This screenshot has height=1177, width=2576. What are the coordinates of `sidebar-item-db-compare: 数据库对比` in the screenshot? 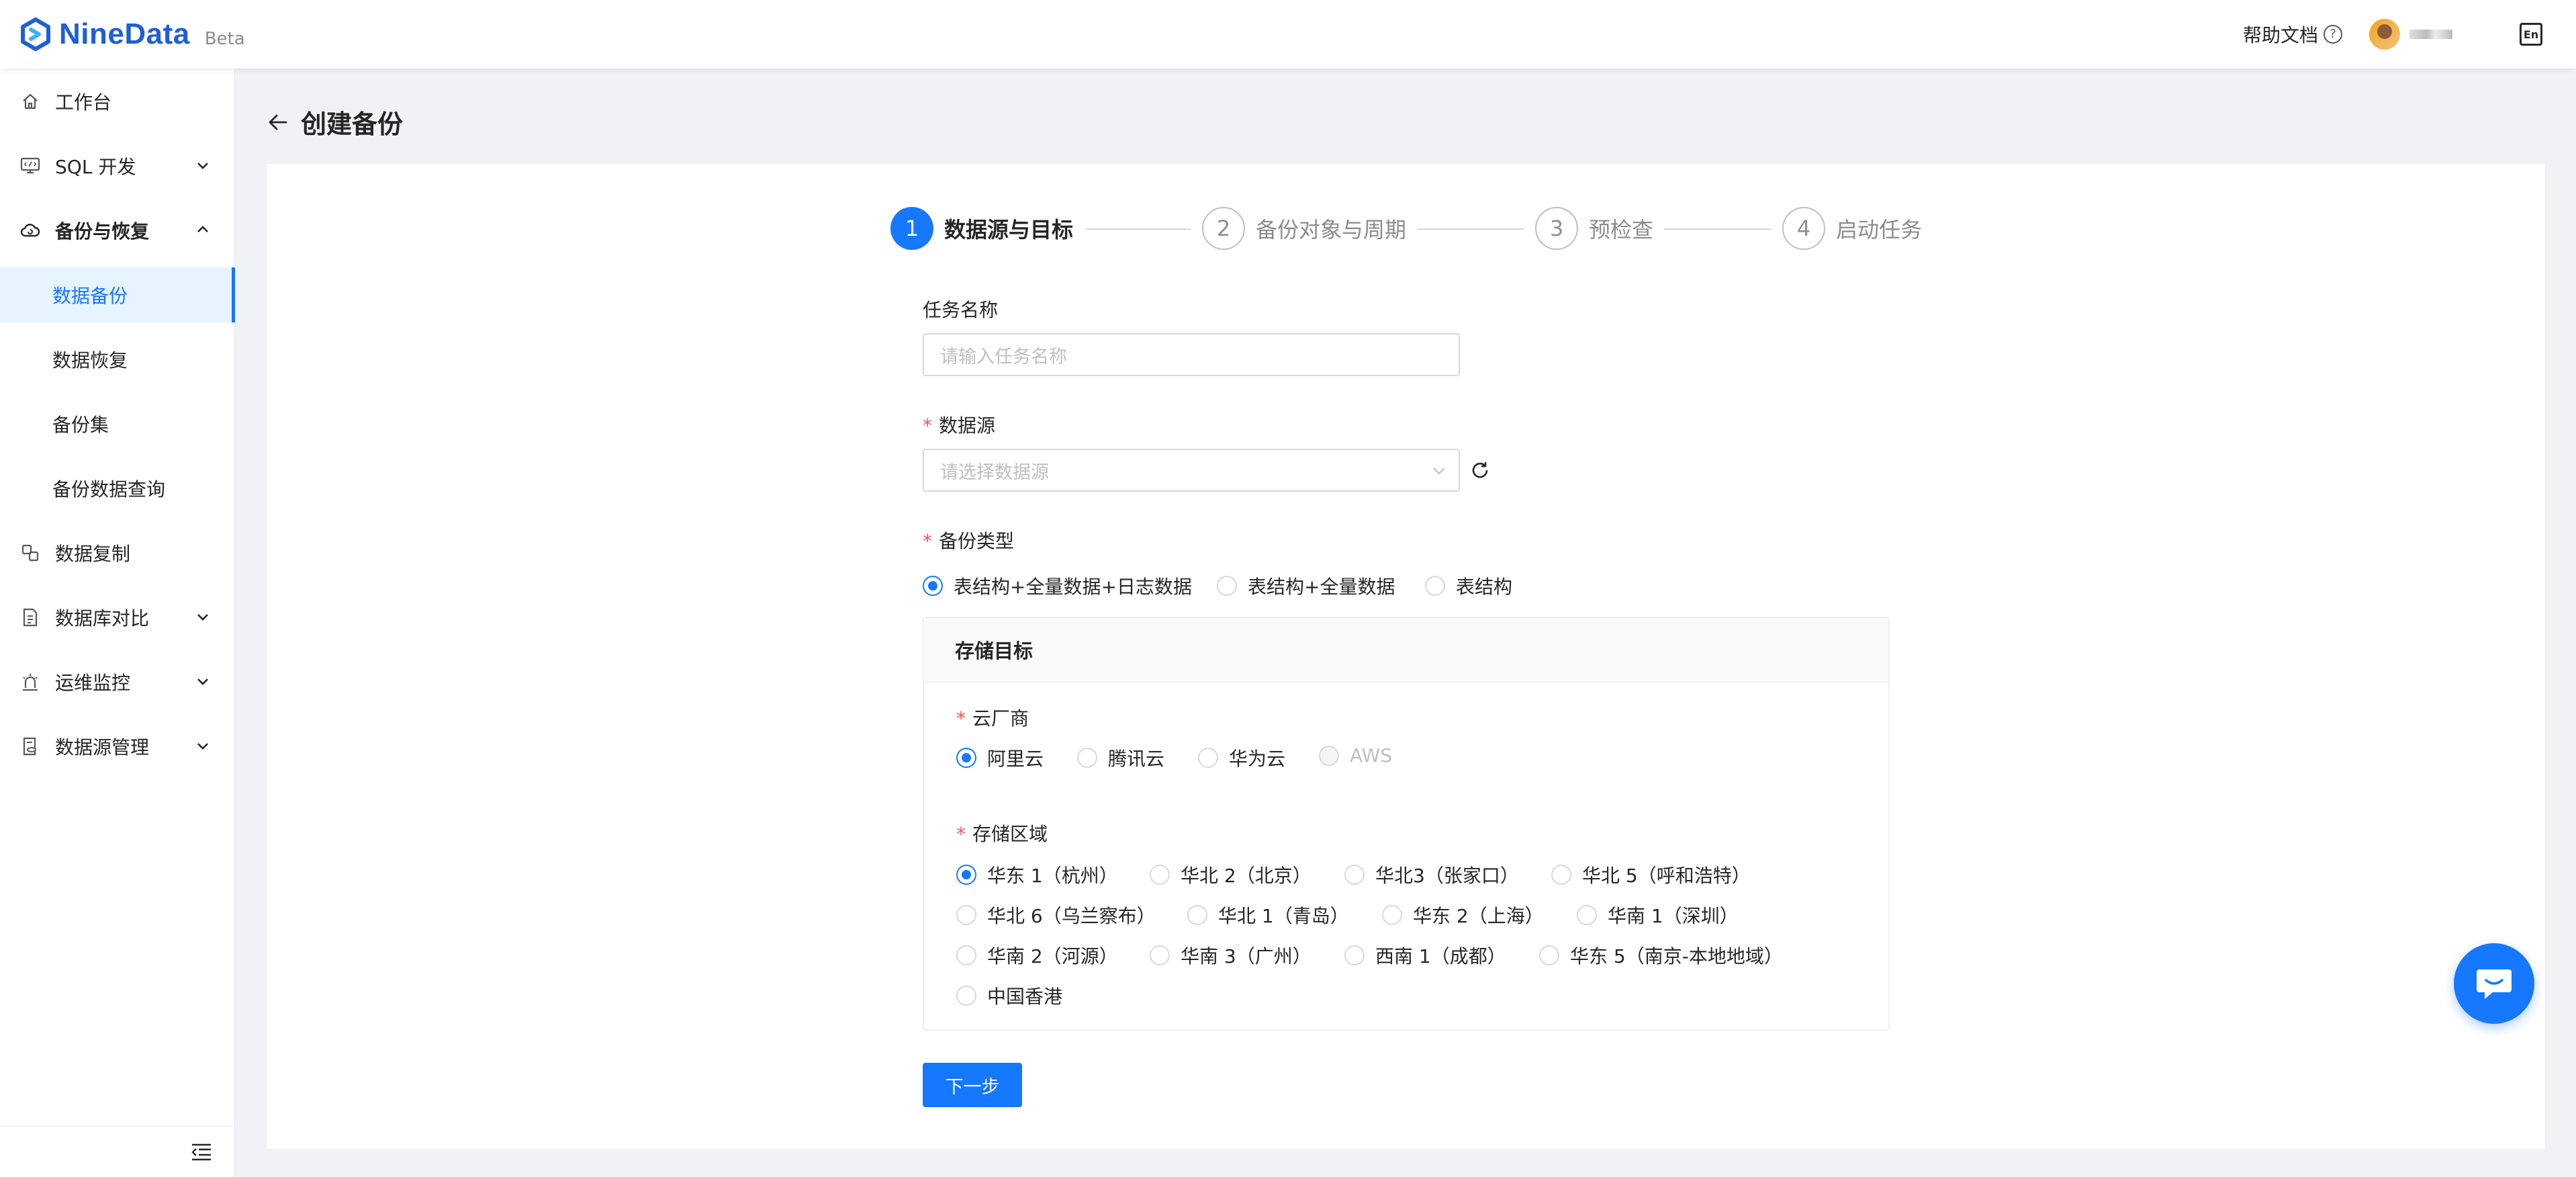 It's located at (117, 617).